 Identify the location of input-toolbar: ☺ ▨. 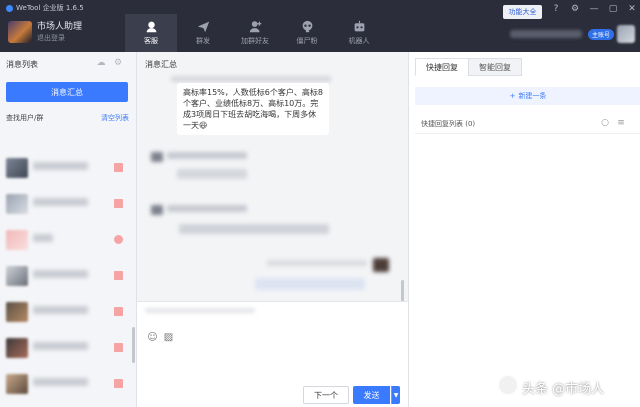
(160, 337).